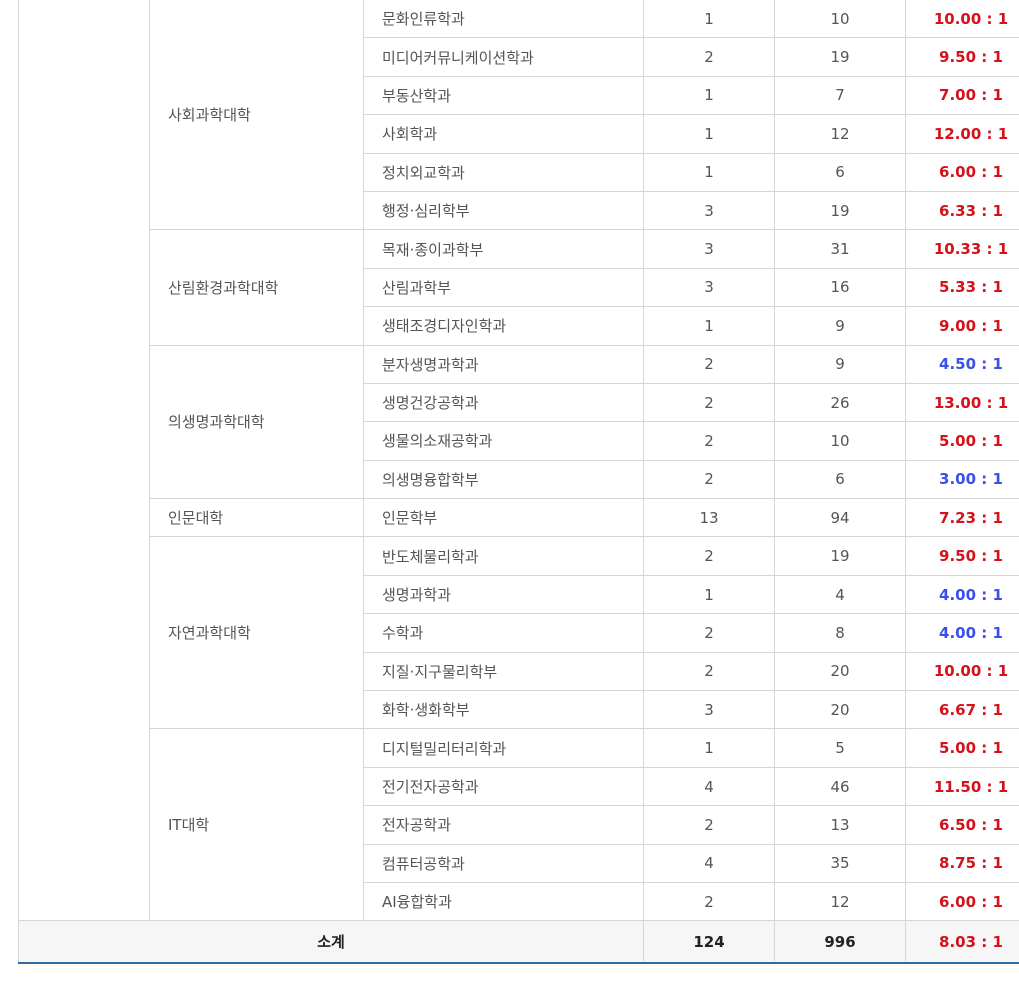 The height and width of the screenshot is (981, 1019). Describe the element at coordinates (962, 210) in the screenshot. I see `ratio-cell: 6.33 : 1` at that location.